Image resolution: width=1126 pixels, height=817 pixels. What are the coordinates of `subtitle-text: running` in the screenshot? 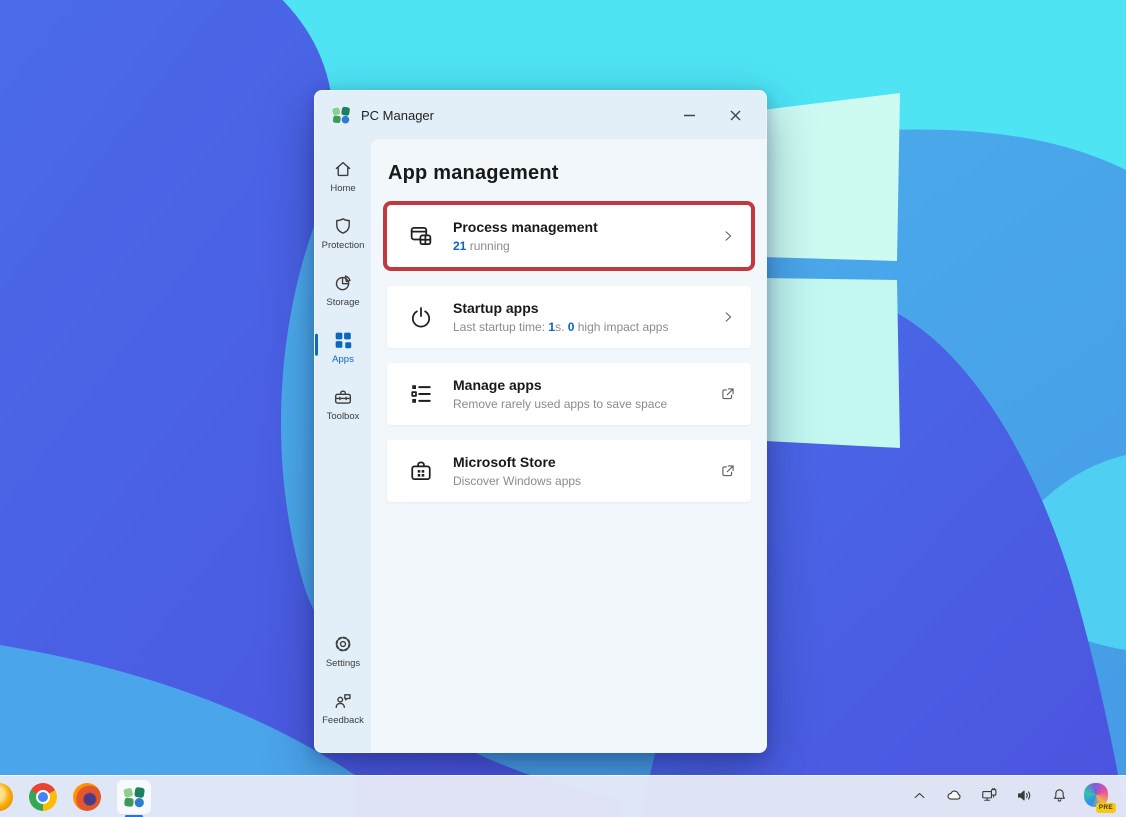 It's located at (488, 246).